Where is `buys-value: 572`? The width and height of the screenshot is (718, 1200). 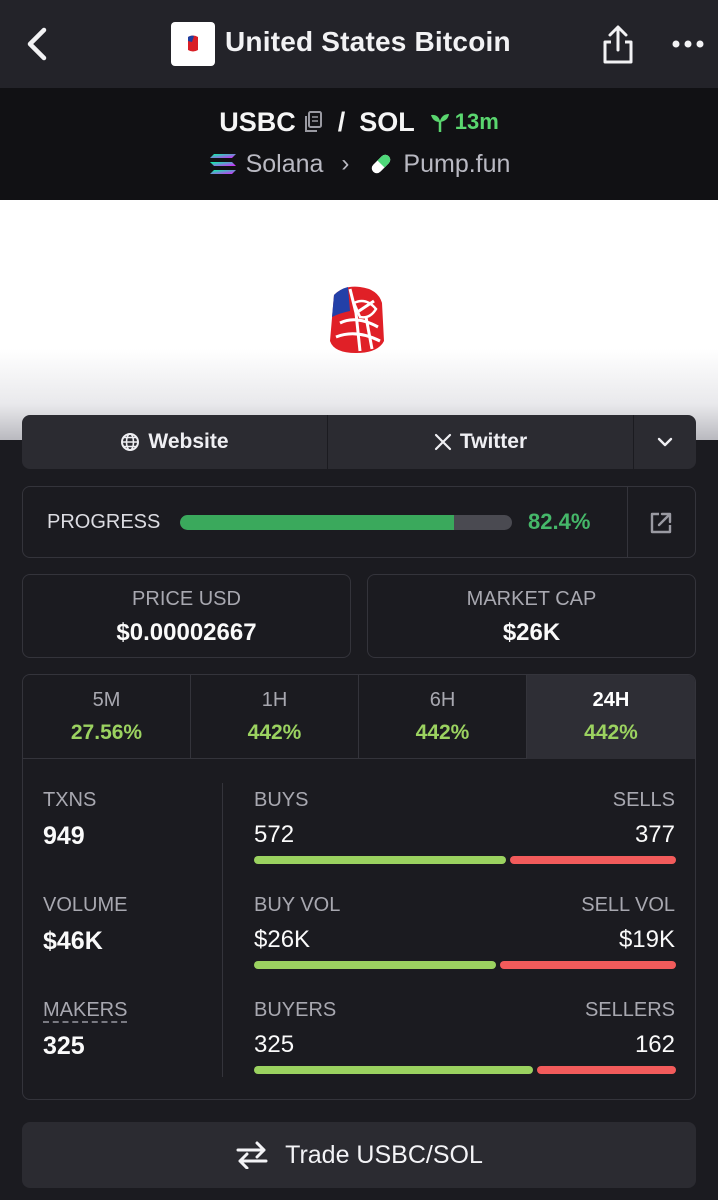
buys-value: 572 is located at coordinates (274, 834).